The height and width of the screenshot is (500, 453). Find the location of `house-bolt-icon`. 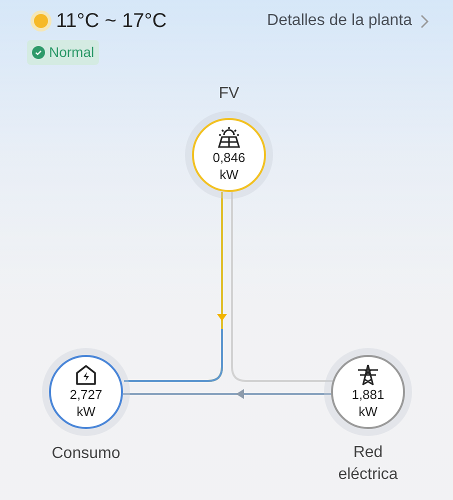

house-bolt-icon is located at coordinates (86, 375).